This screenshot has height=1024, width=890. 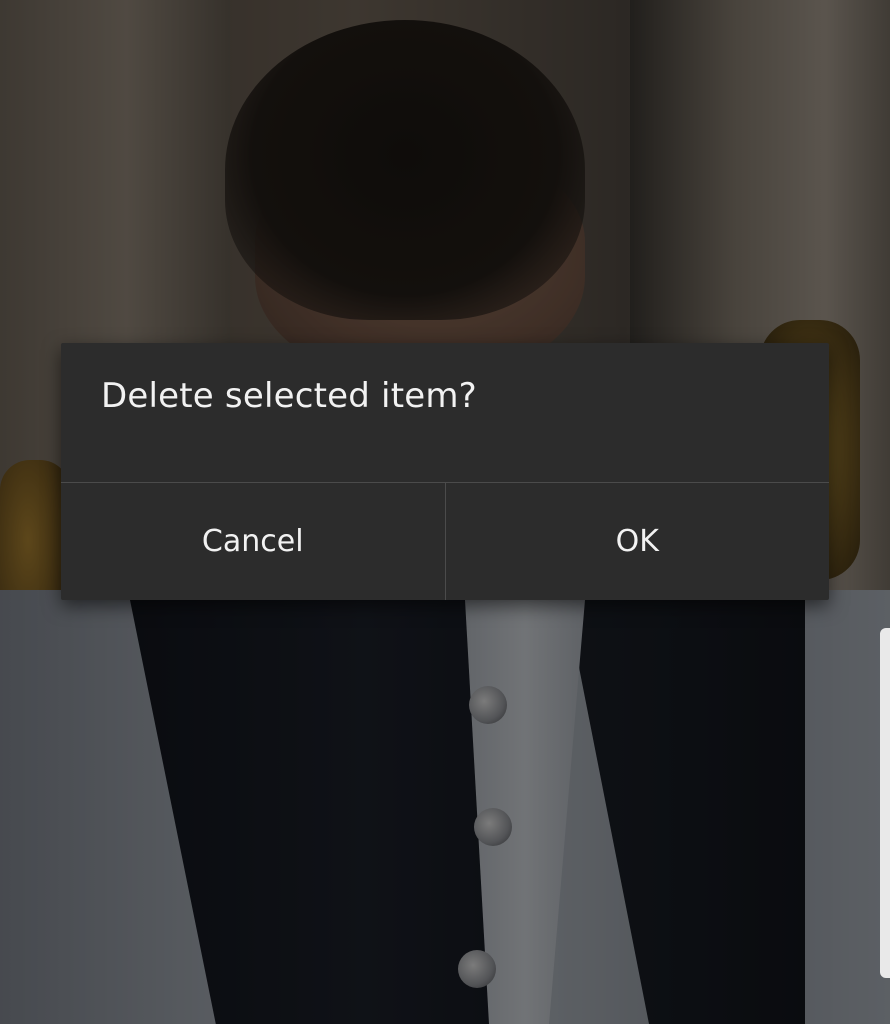 I want to click on ok-button: OK, so click(x=638, y=541).